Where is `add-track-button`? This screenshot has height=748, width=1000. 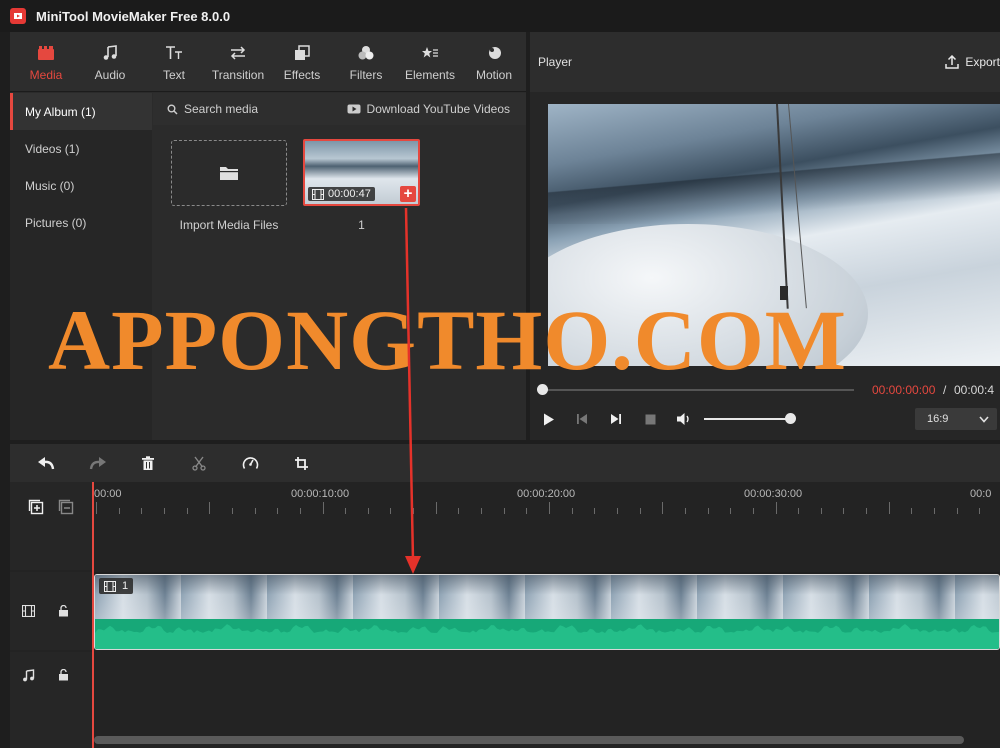
add-track-button is located at coordinates (36, 507).